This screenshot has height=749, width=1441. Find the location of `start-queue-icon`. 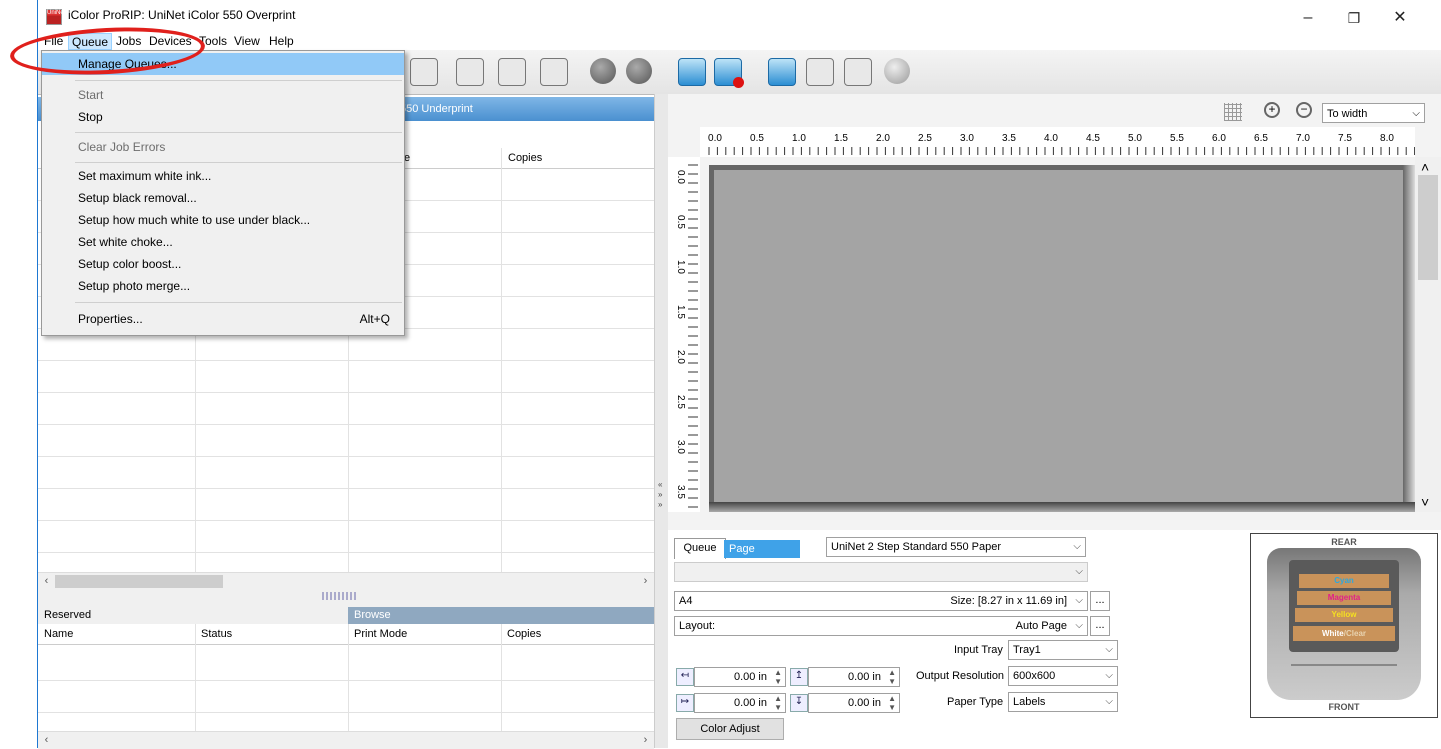

start-queue-icon is located at coordinates (692, 72).